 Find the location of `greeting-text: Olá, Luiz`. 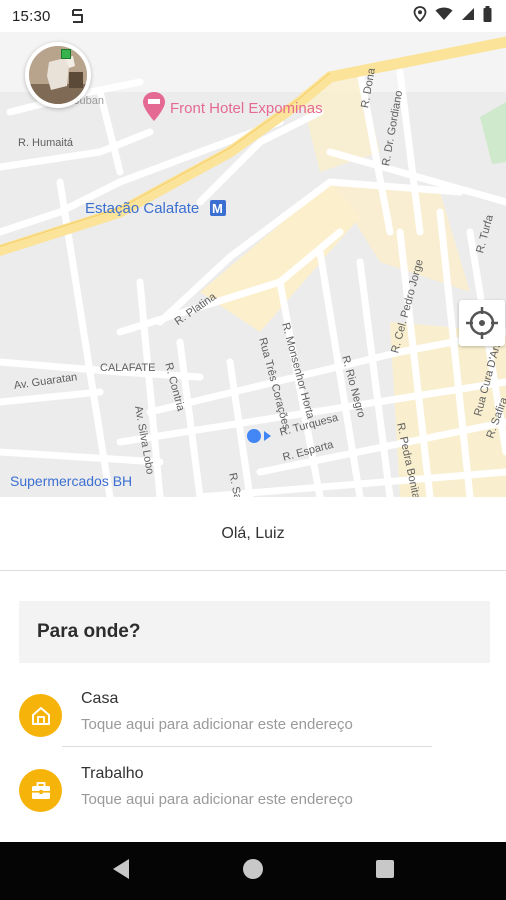

greeting-text: Olá, Luiz is located at coordinates (253, 533).